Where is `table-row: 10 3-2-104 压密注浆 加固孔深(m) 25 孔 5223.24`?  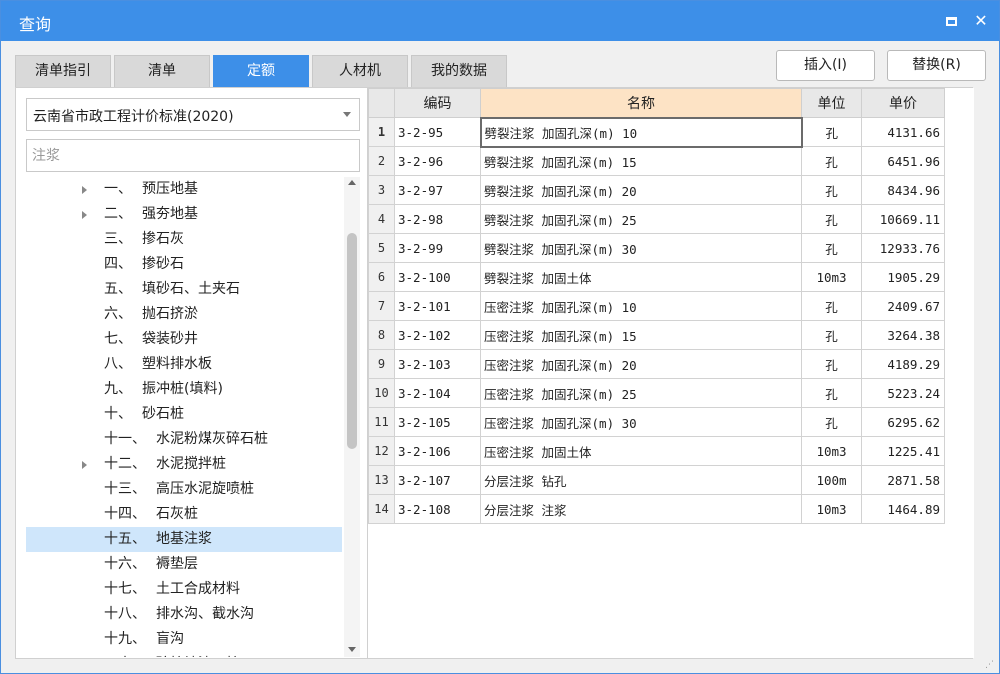
table-row: 10 3-2-104 压密注浆 加固孔深(m) 25 孔 5223.24 is located at coordinates (656, 393).